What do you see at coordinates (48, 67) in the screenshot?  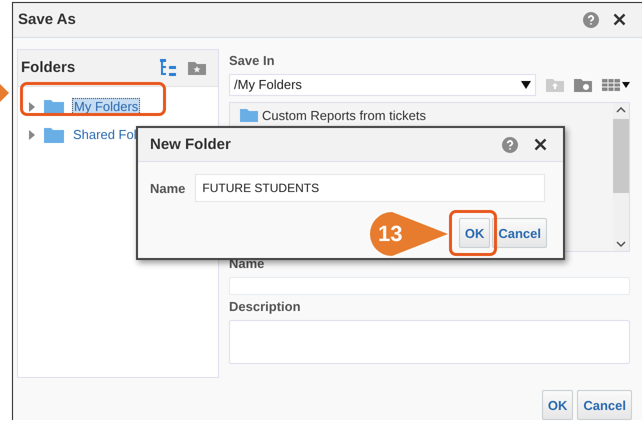 I see `panel-title: Folders` at bounding box center [48, 67].